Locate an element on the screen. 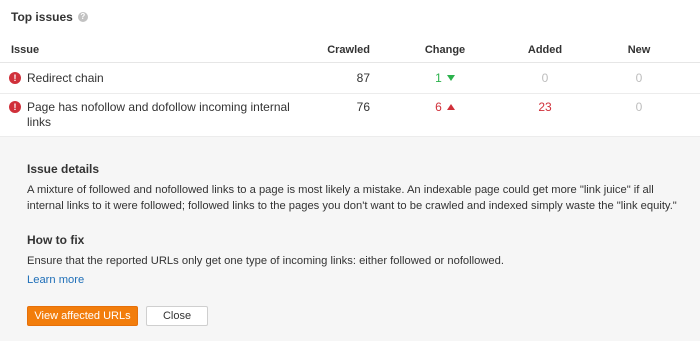 Image resolution: width=700 pixels, height=341 pixels. crawled-value: 87 is located at coordinates (363, 78).